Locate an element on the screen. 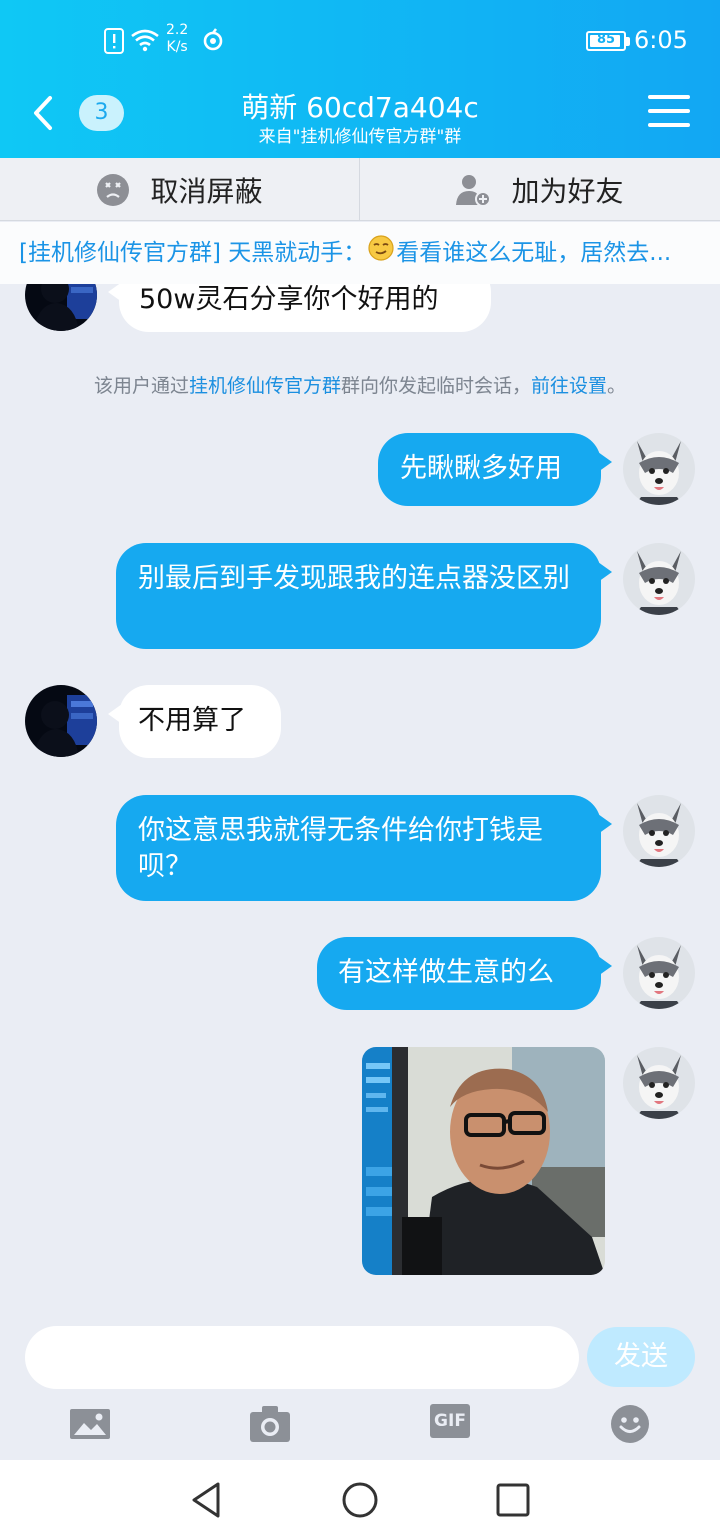  nav-back-icon is located at coordinates (206, 1500).